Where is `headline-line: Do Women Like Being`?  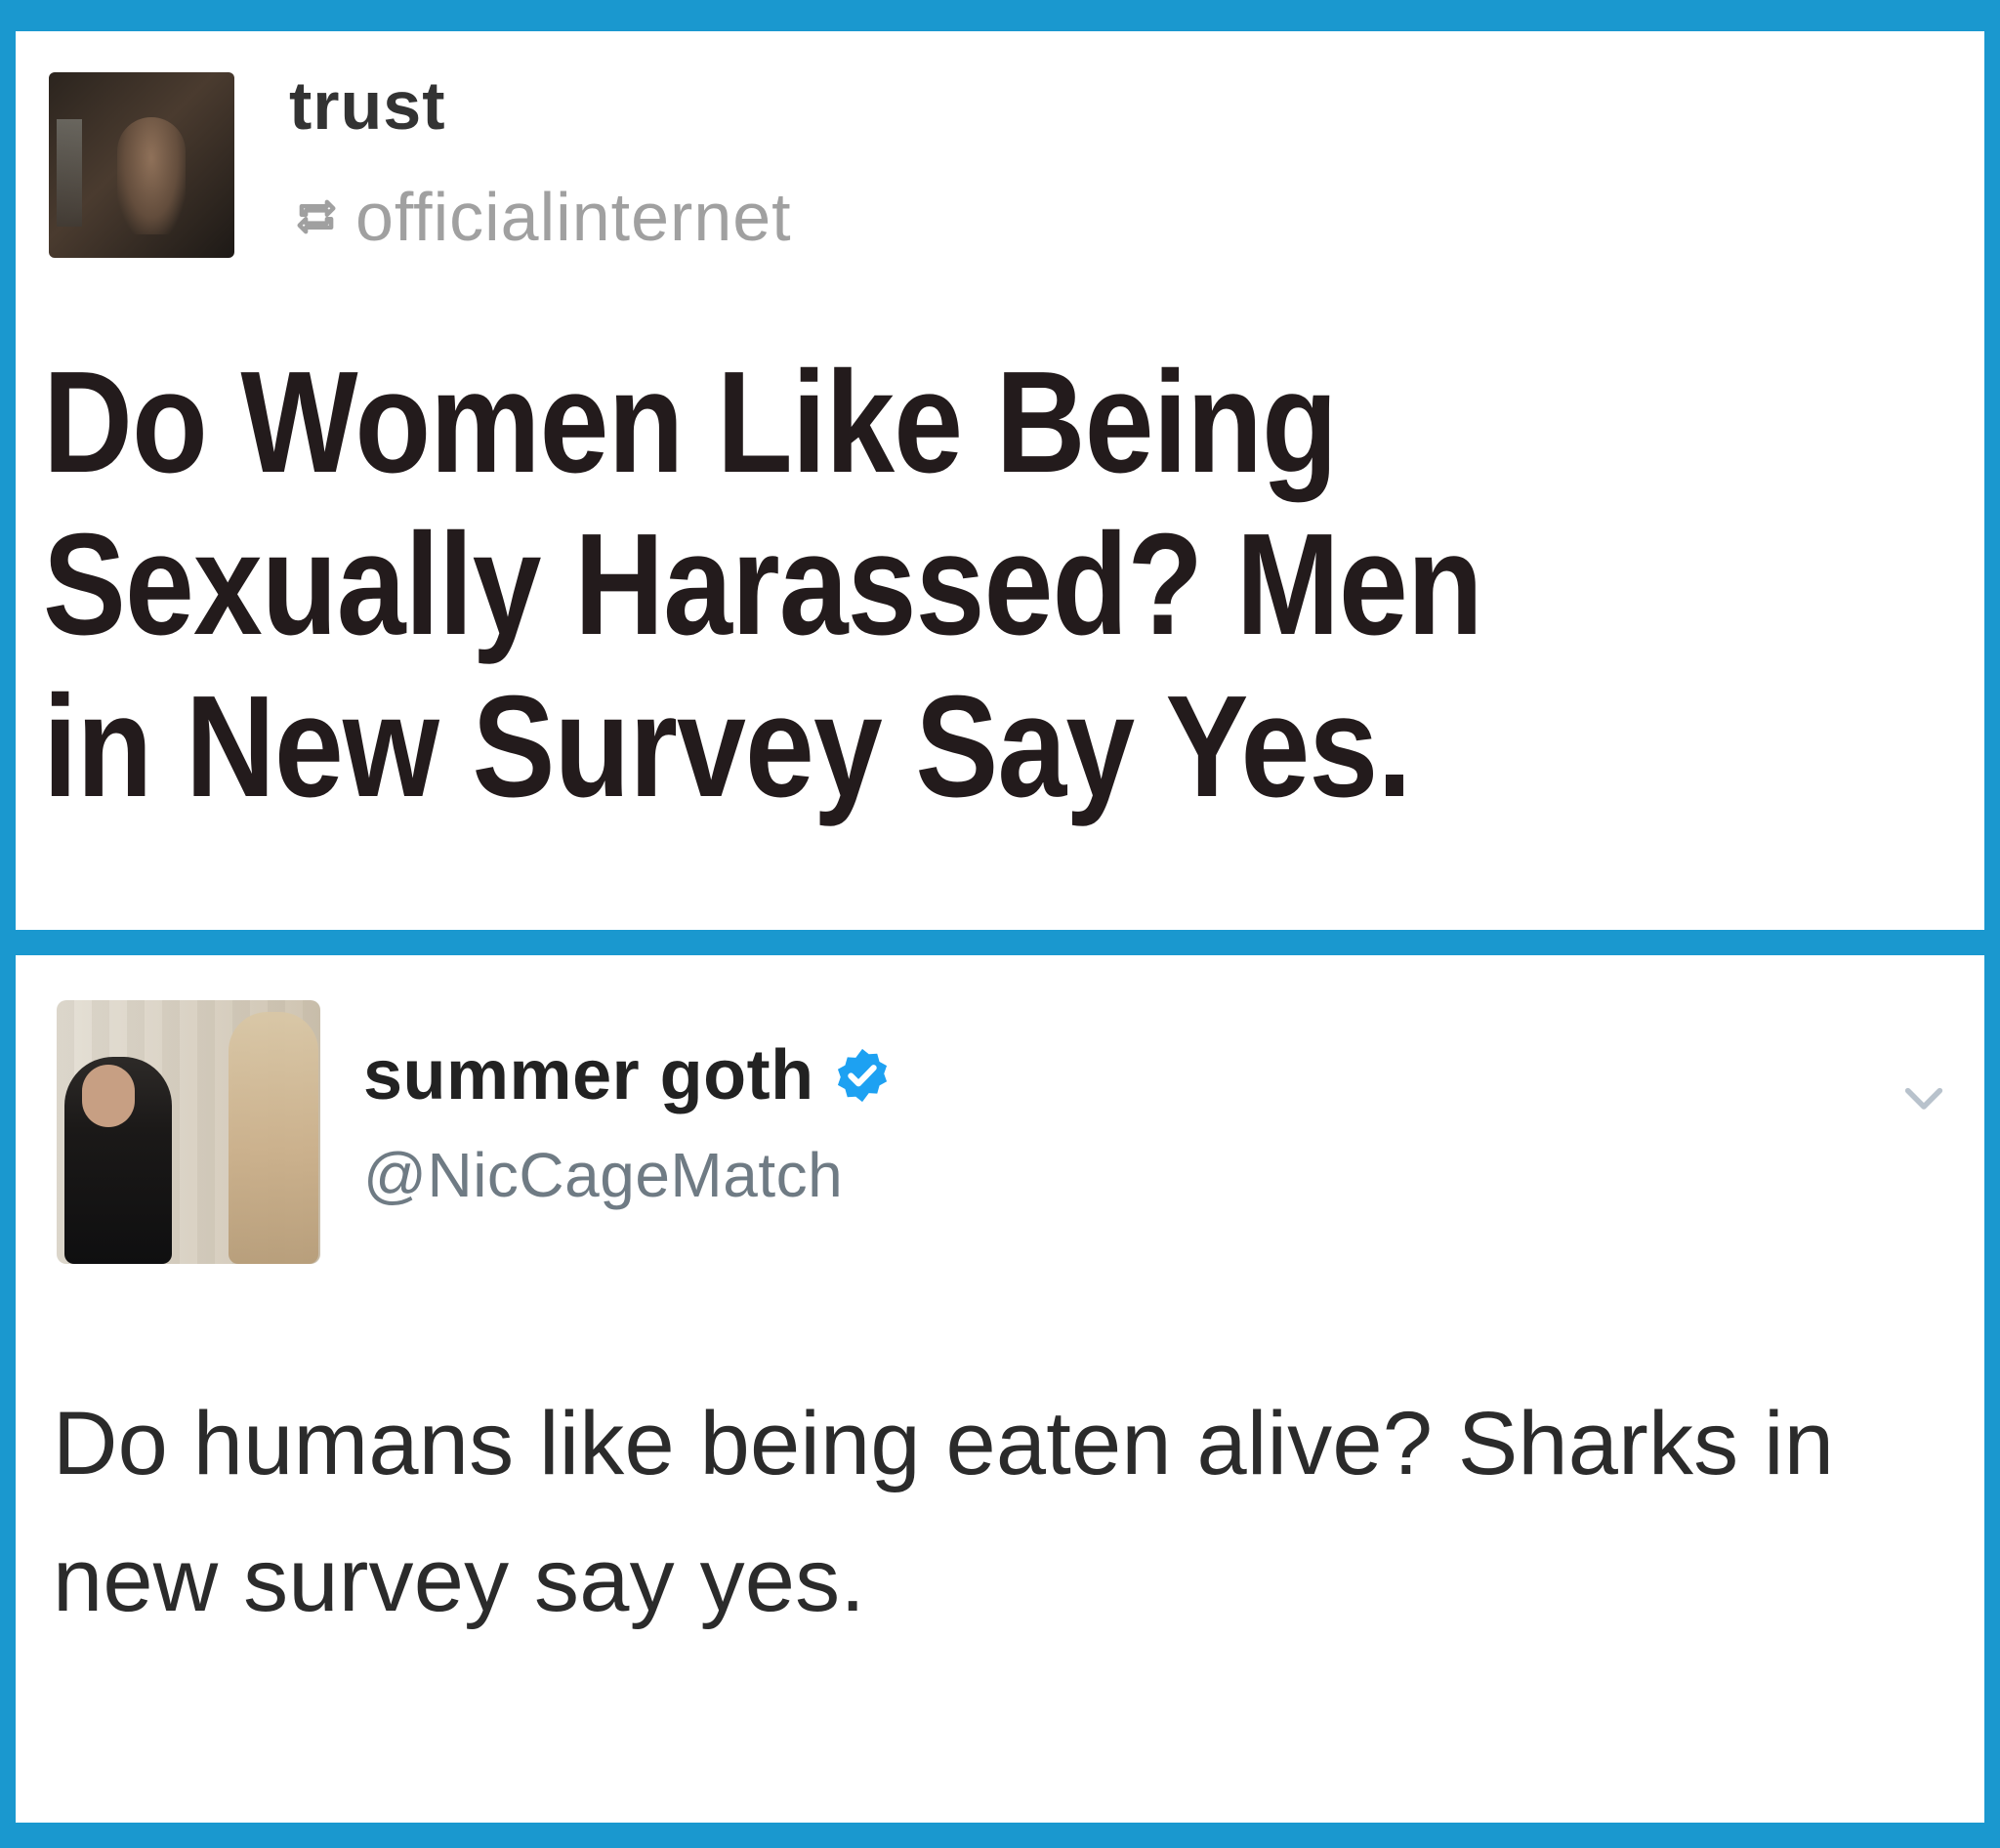
headline-line: Do Women Like Being is located at coordinates (690, 422).